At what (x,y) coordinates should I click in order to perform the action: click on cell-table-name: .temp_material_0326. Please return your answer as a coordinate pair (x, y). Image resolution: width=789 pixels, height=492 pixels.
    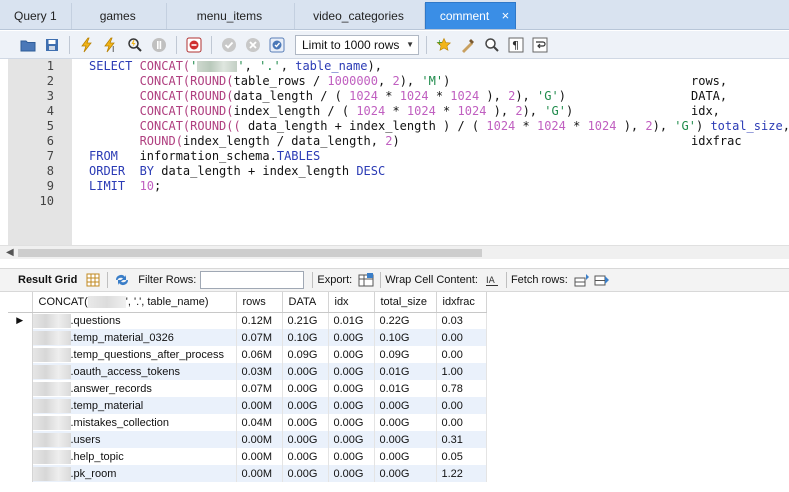
    Looking at the image, I should click on (134, 337).